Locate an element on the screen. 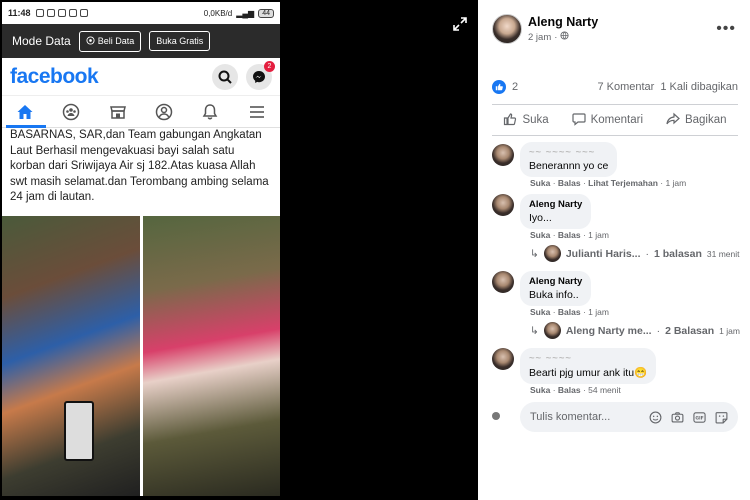 Image resolution: width=750 pixels, height=500 pixels. signal-icon: ▂▄▆ is located at coordinates (245, 13).